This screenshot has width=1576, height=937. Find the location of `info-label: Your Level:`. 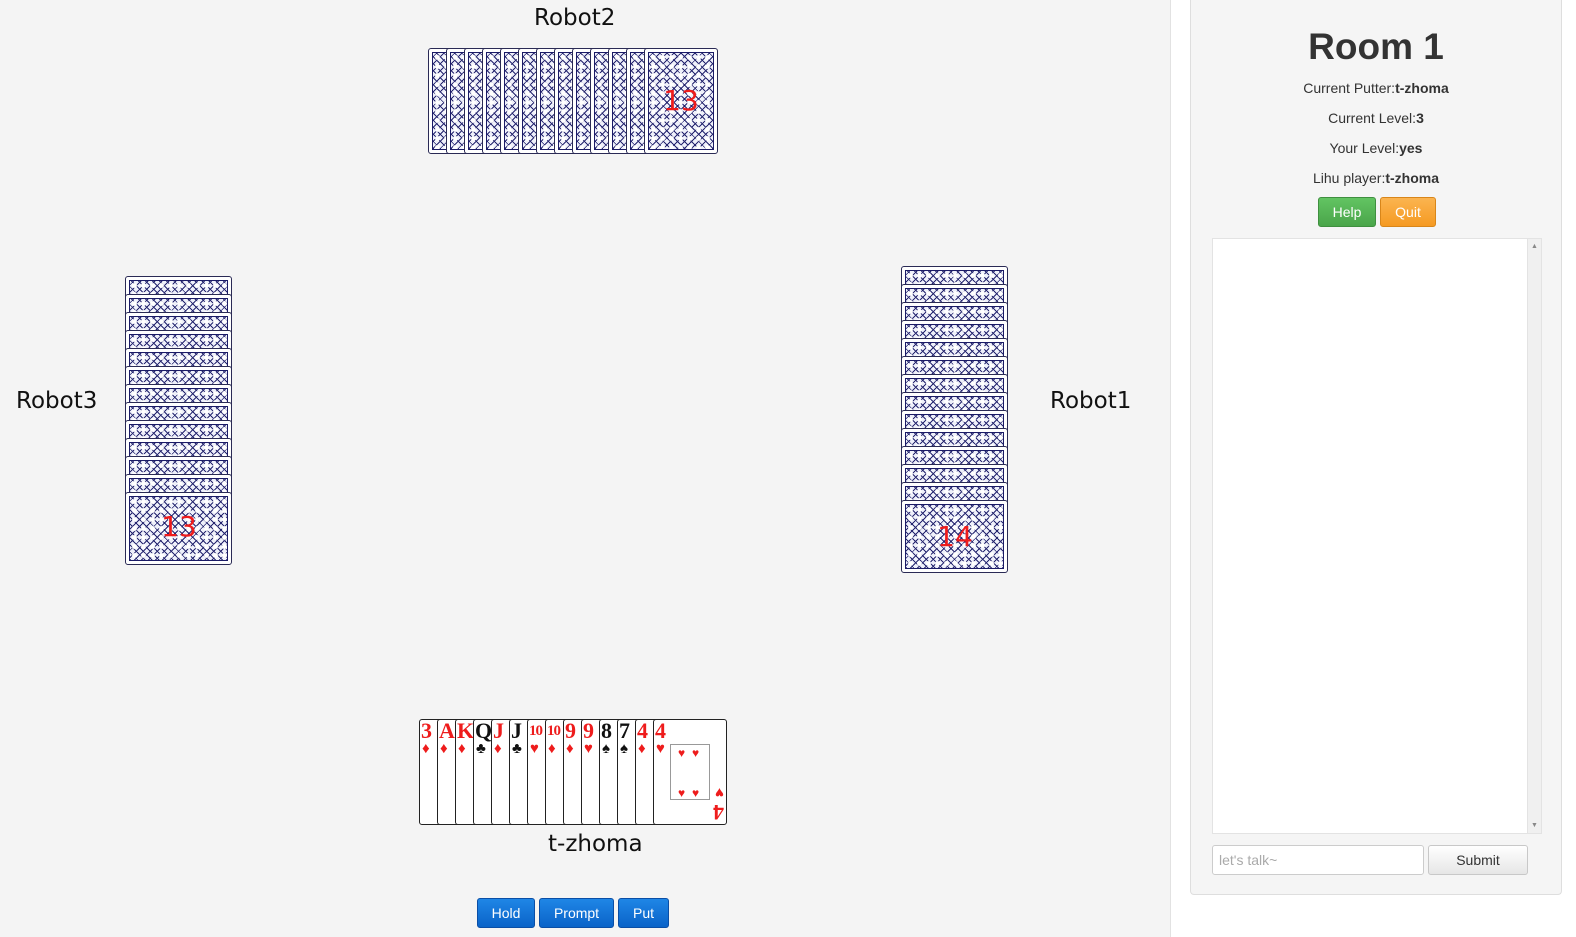

info-label: Your Level: is located at coordinates (1364, 148).